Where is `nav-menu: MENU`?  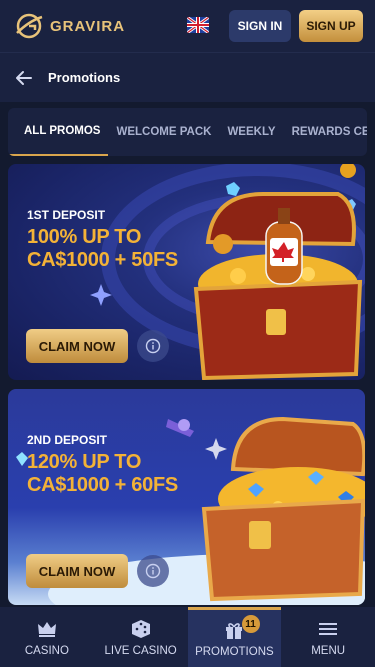 nav-menu: MENU is located at coordinates (328, 637).